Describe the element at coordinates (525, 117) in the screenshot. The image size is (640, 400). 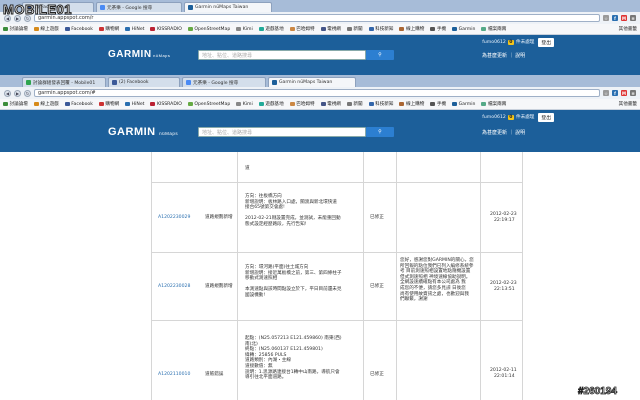
I see `notice-link: 件未處理` at that location.